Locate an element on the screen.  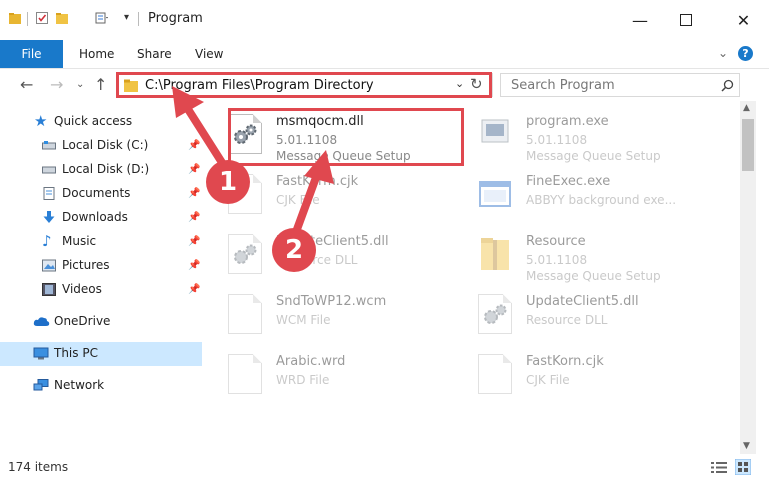
annotation-arrows is located at coordinates (253, 161).